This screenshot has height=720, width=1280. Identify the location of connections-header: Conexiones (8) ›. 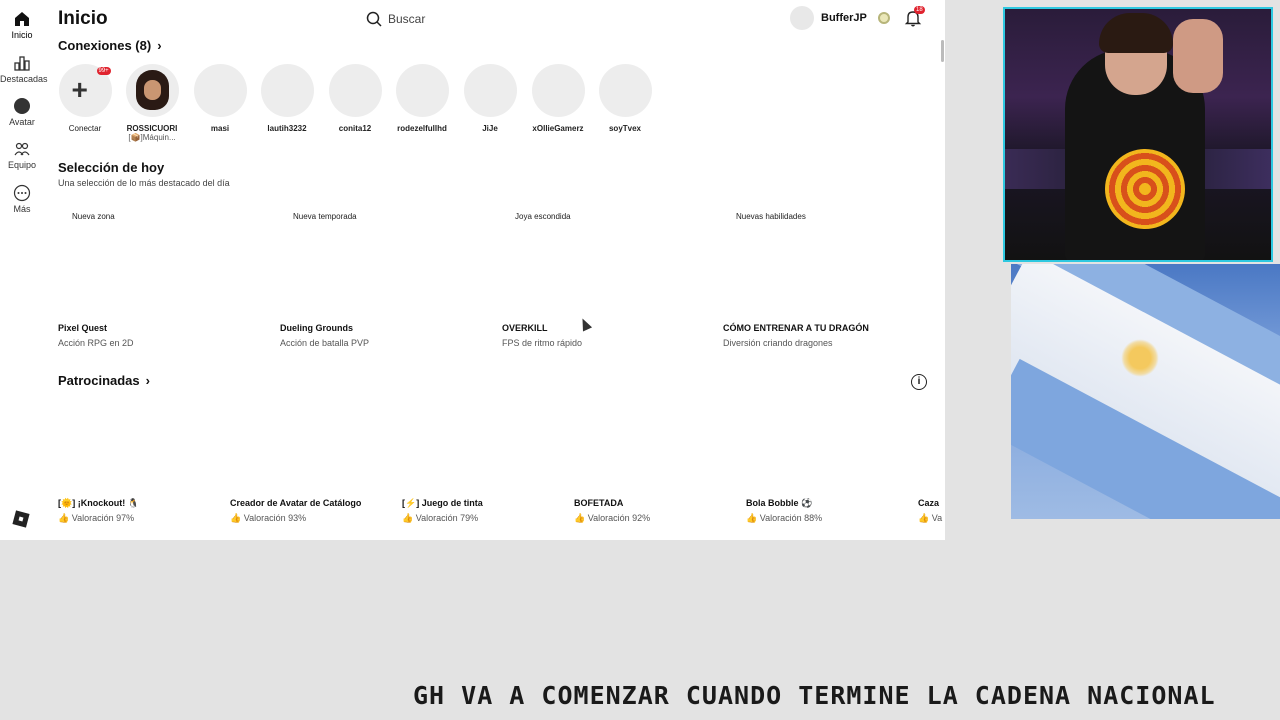
(110, 45).